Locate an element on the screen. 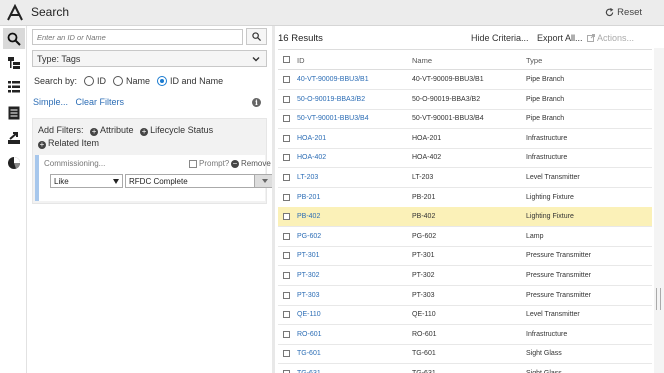 Image resolution: width=664 pixels, height=373 pixels. search-button is located at coordinates (256, 36).